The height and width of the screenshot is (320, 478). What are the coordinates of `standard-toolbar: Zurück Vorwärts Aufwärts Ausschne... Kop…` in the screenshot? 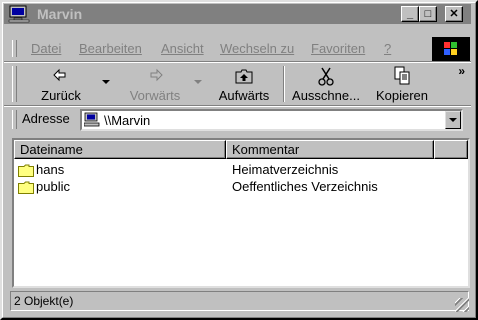 It's located at (237, 85).